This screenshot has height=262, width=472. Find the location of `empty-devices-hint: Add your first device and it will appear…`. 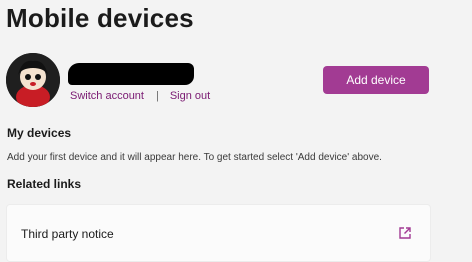

empty-devices-hint: Add your first device and it will appear… is located at coordinates (194, 157).